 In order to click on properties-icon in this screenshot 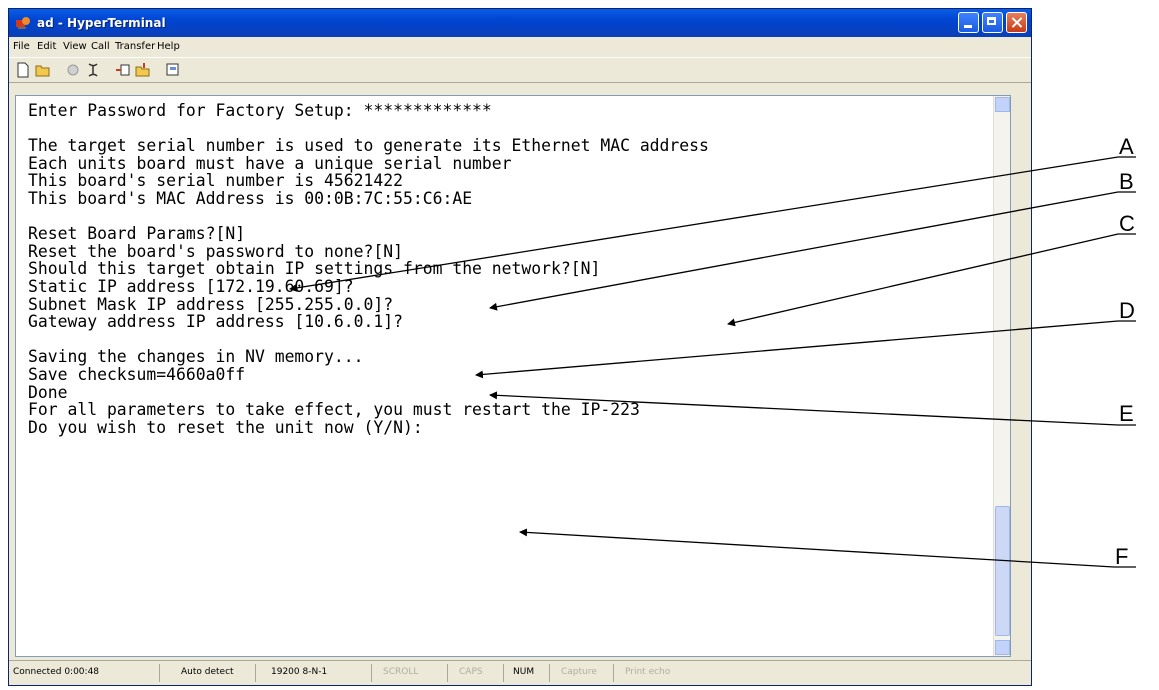, I will do `click(173, 70)`.